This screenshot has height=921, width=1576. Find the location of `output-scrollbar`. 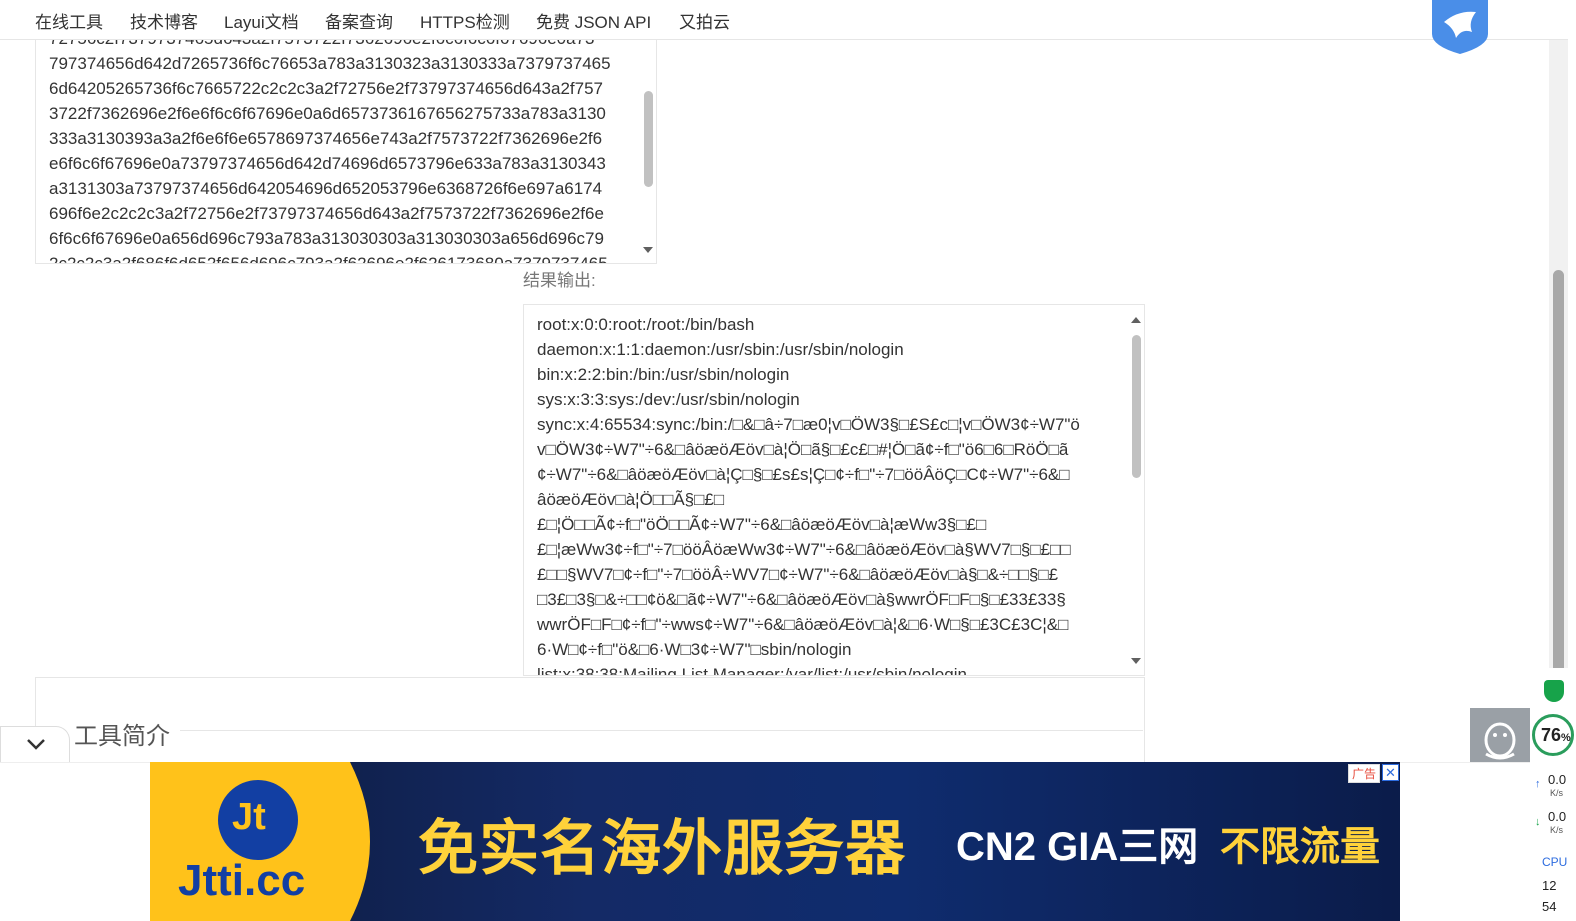

output-scrollbar is located at coordinates (1136, 490).